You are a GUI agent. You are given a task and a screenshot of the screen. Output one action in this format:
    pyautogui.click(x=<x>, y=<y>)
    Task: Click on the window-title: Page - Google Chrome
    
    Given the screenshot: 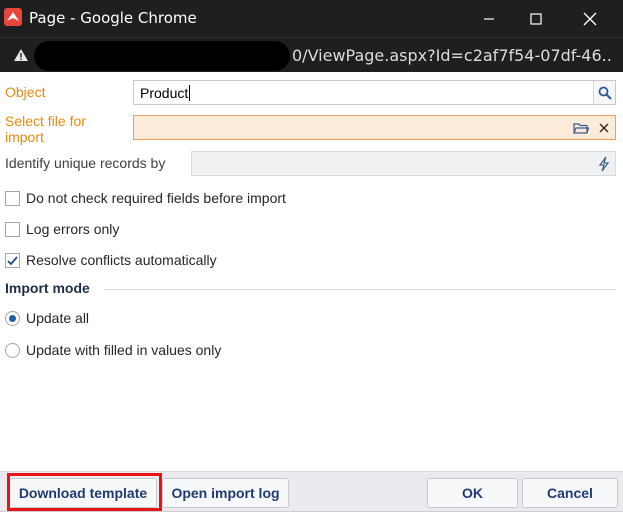 What is the action you would take?
    pyautogui.click(x=113, y=18)
    